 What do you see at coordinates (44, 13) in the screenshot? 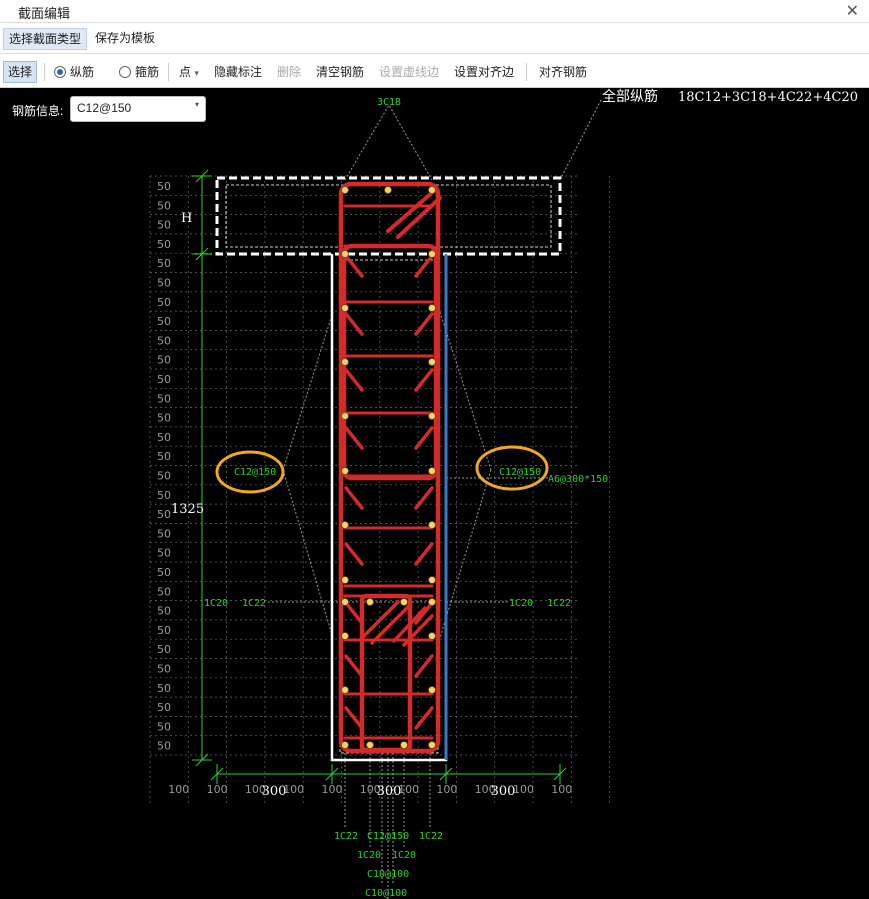
I see `window-title: 截面编辑` at bounding box center [44, 13].